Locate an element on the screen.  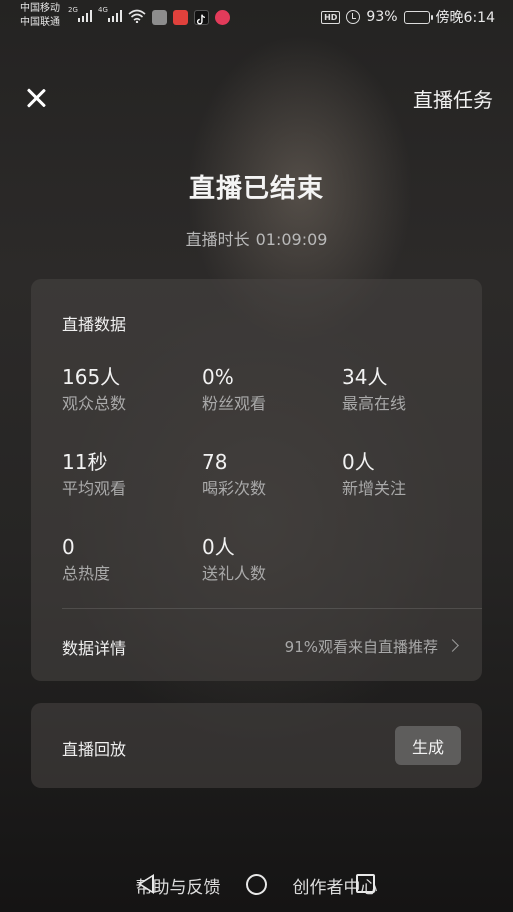
details-label: 数据详情 is located at coordinates (94, 648).